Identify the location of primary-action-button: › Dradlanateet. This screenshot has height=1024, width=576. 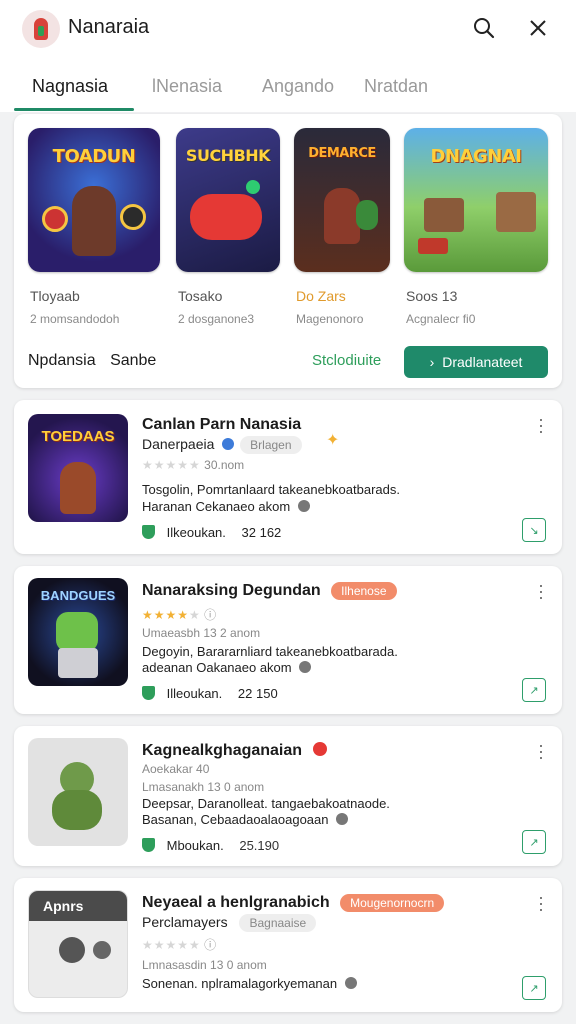
(476, 362).